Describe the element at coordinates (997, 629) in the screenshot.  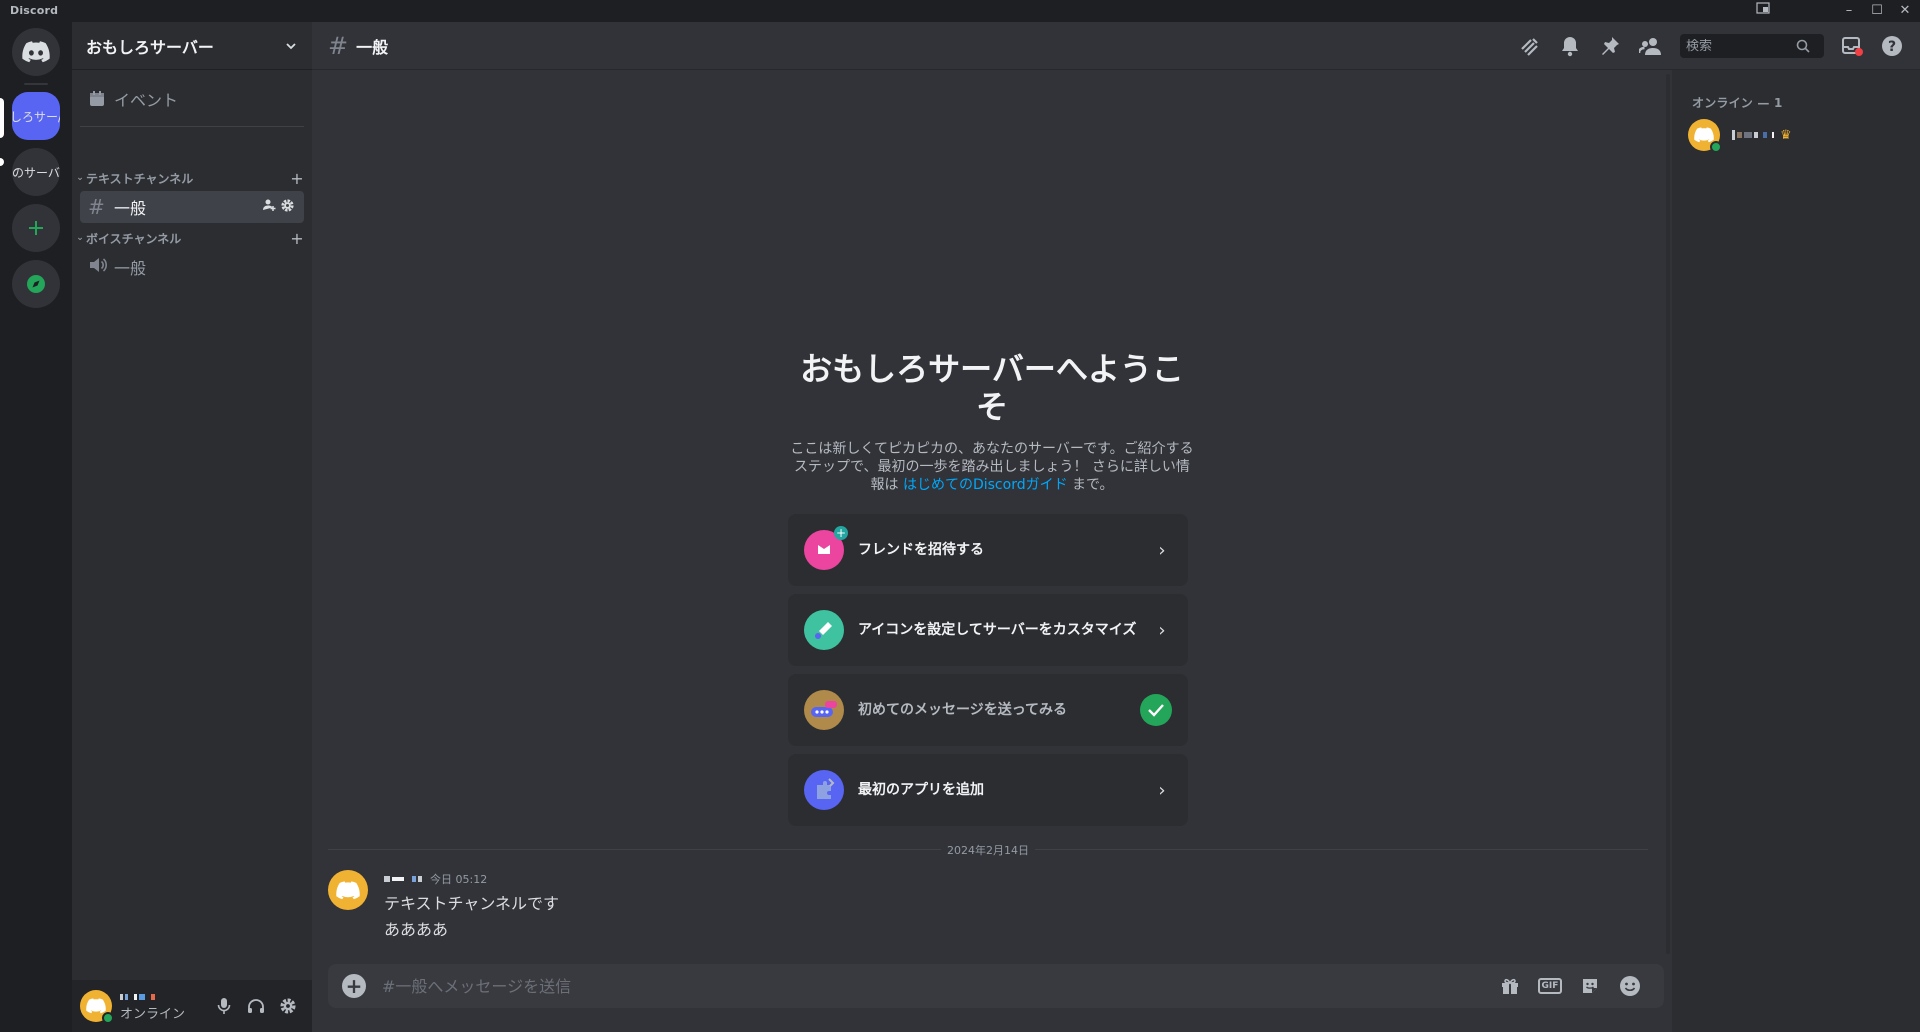
I see `card-label: アイコンを設定してサーバーをカスタマイズ` at that location.